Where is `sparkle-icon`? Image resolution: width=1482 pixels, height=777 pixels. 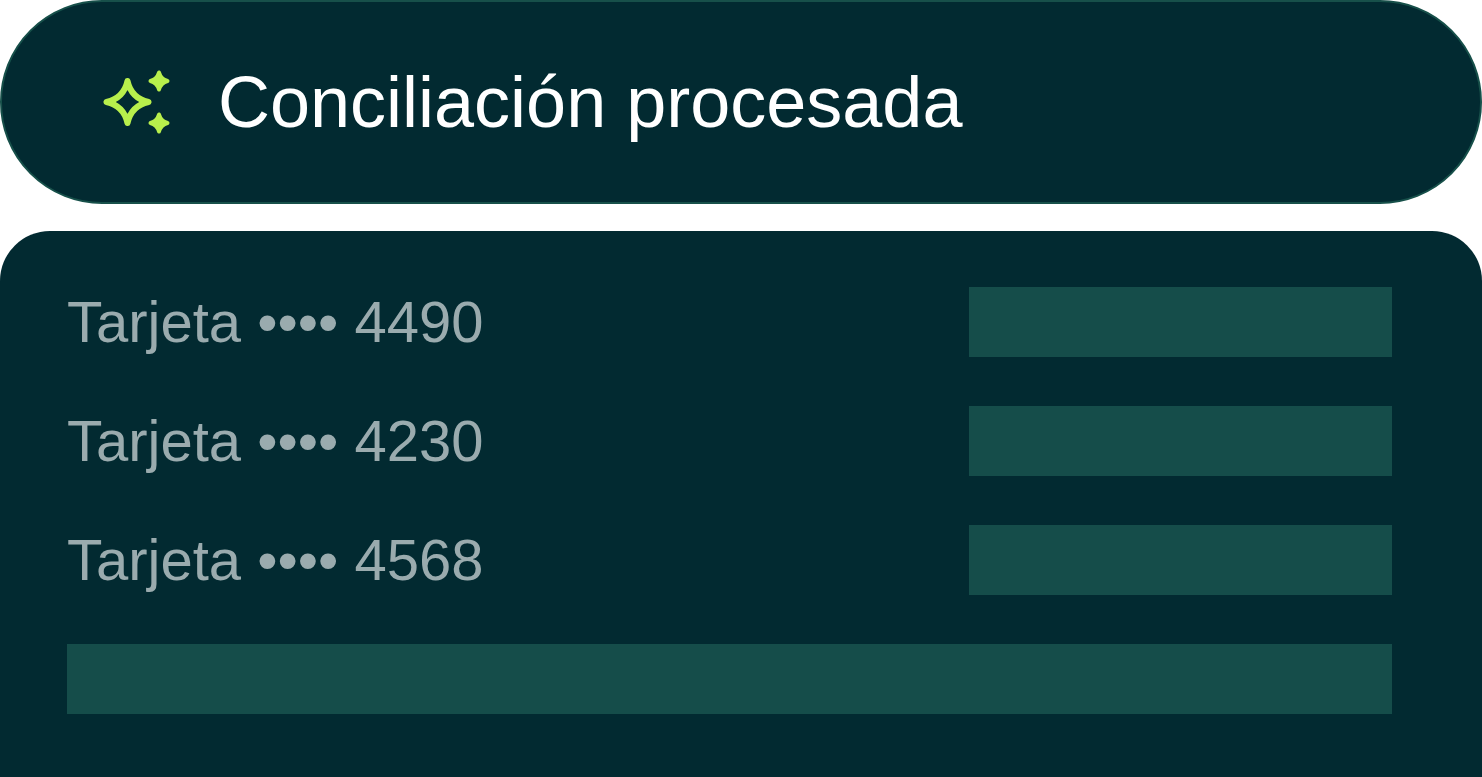 sparkle-icon is located at coordinates (136, 102).